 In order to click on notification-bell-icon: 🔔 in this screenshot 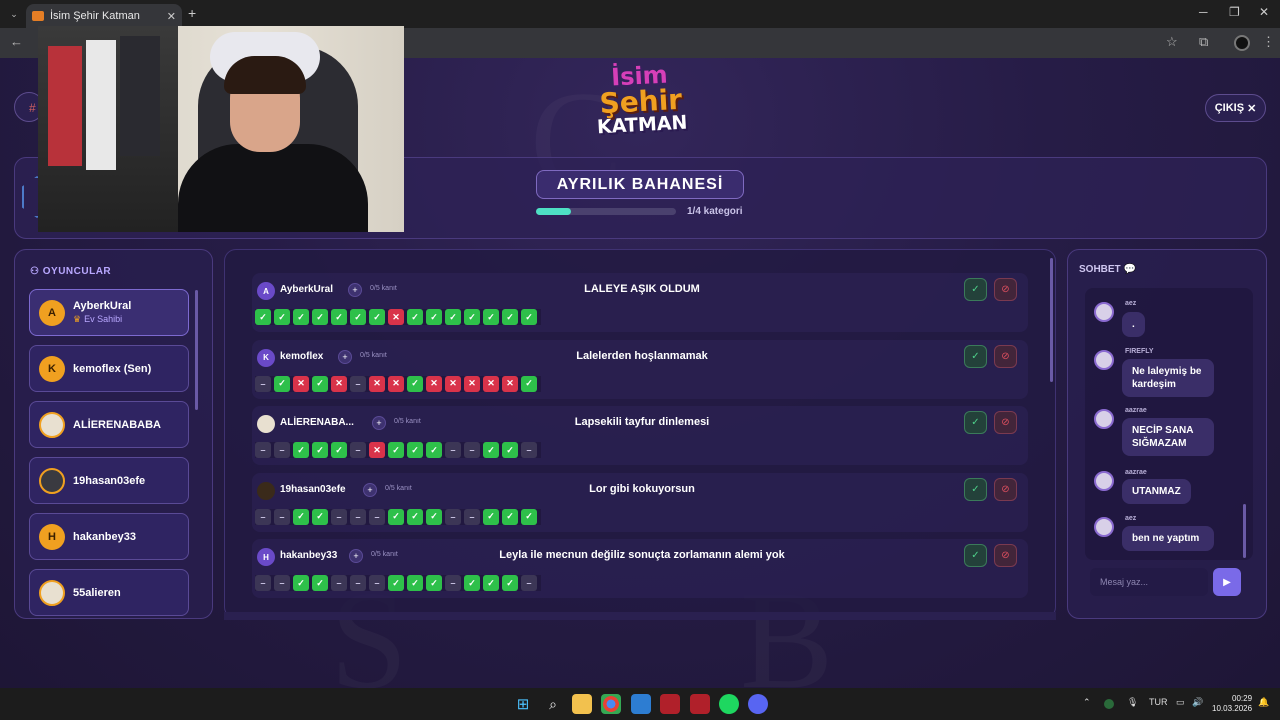, I will do `click(1263, 702)`.